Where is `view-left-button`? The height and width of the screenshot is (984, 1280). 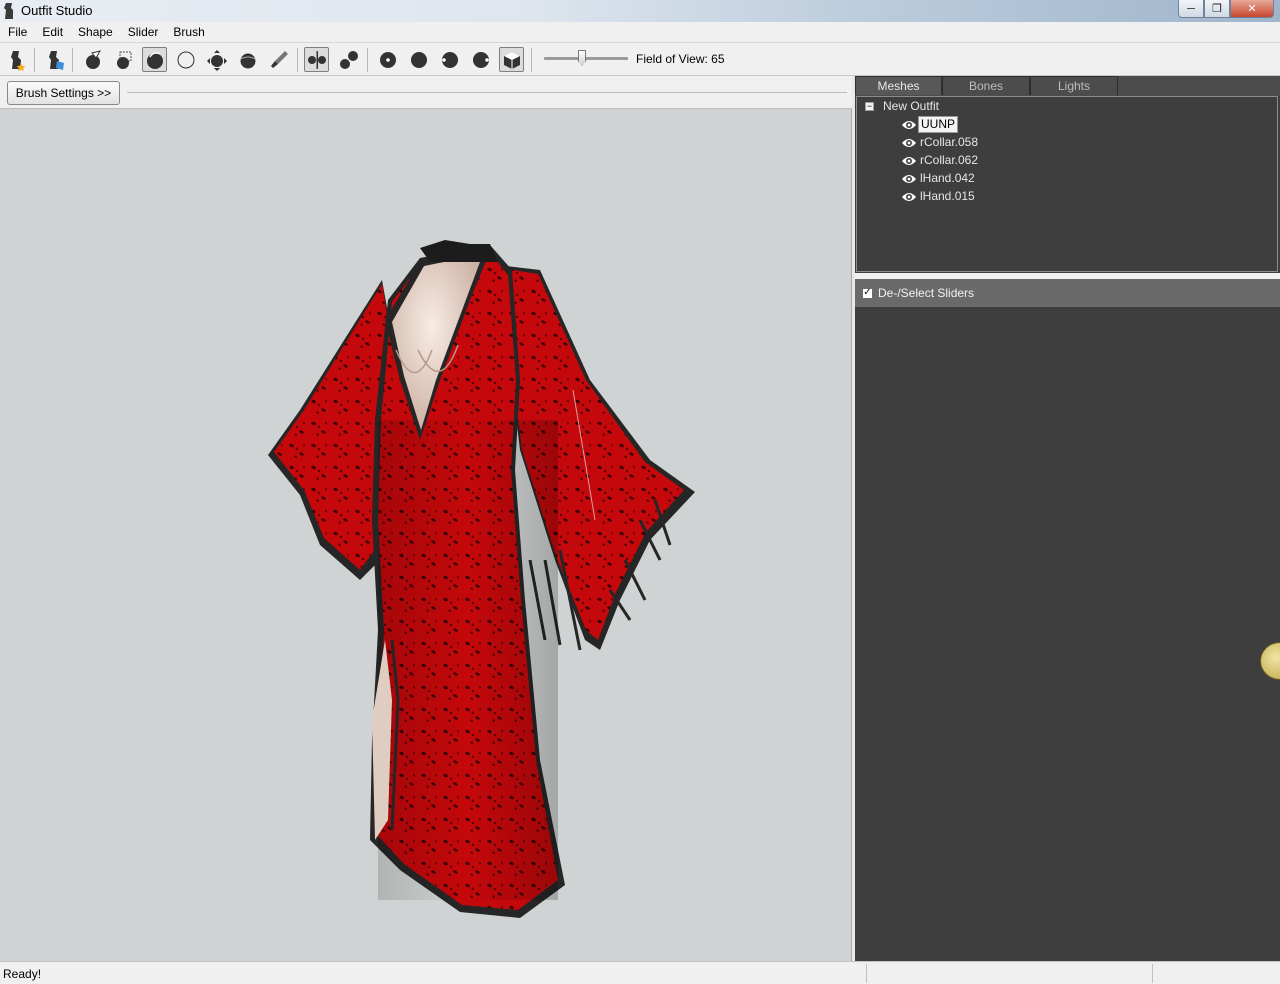 view-left-button is located at coordinates (449, 59).